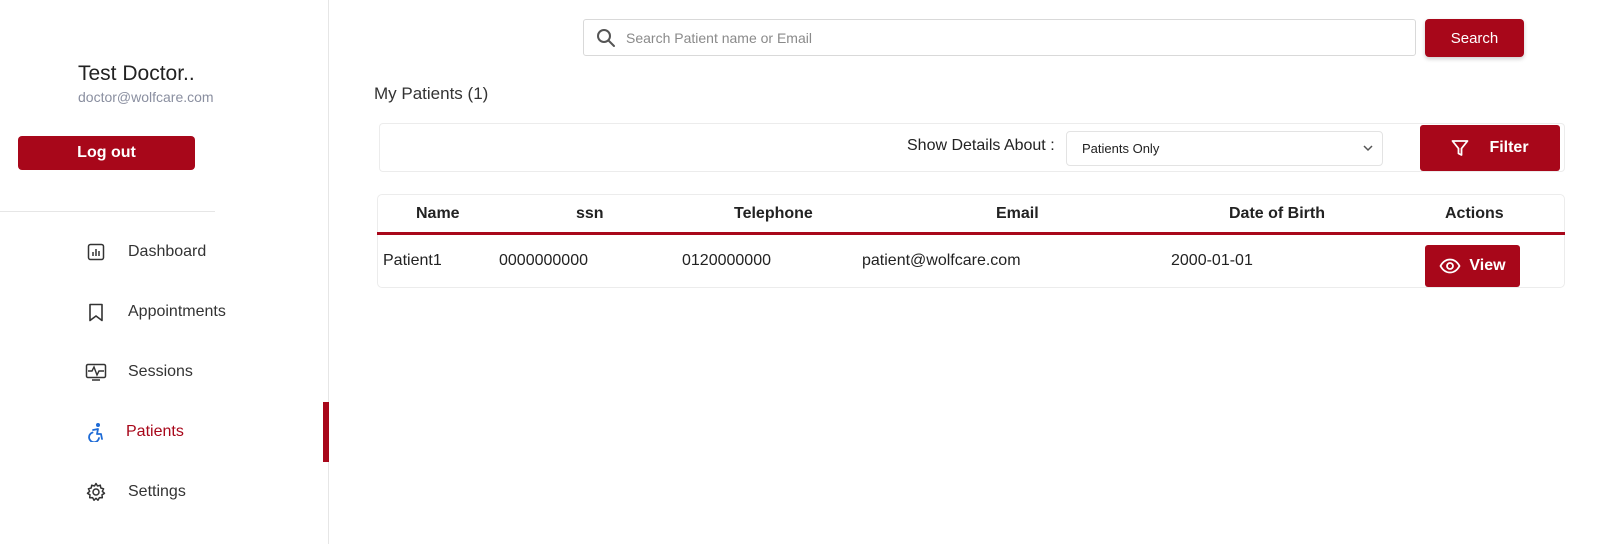 Image resolution: width=1600 pixels, height=544 pixels. Describe the element at coordinates (1509, 147) in the screenshot. I see `filter-button-label: Filter` at that location.